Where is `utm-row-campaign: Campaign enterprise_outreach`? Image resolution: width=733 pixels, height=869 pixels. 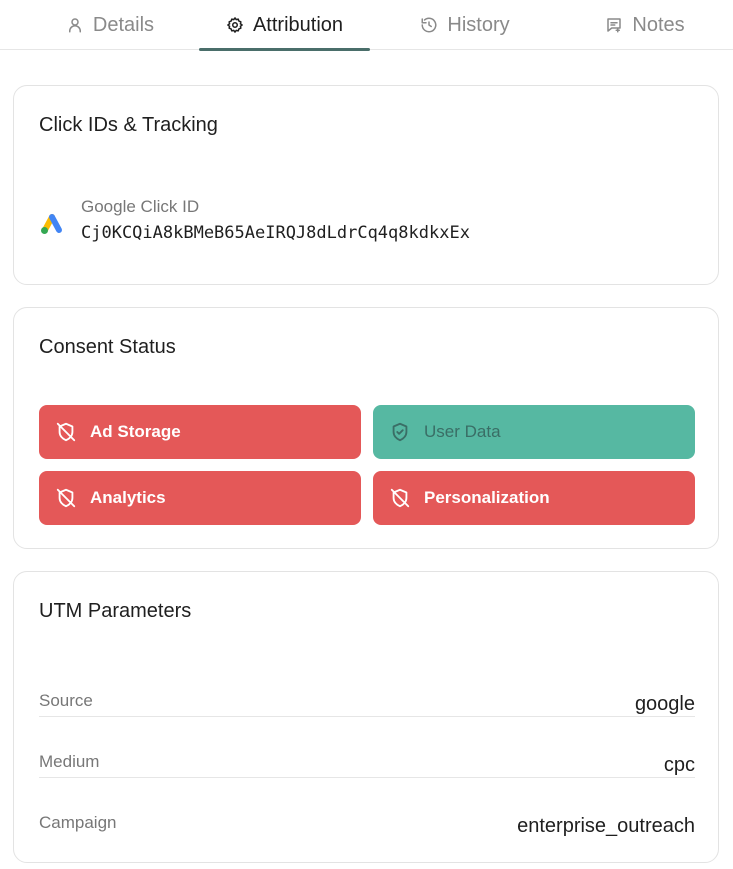
utm-row-campaign: Campaign enterprise_outreach is located at coordinates (367, 808).